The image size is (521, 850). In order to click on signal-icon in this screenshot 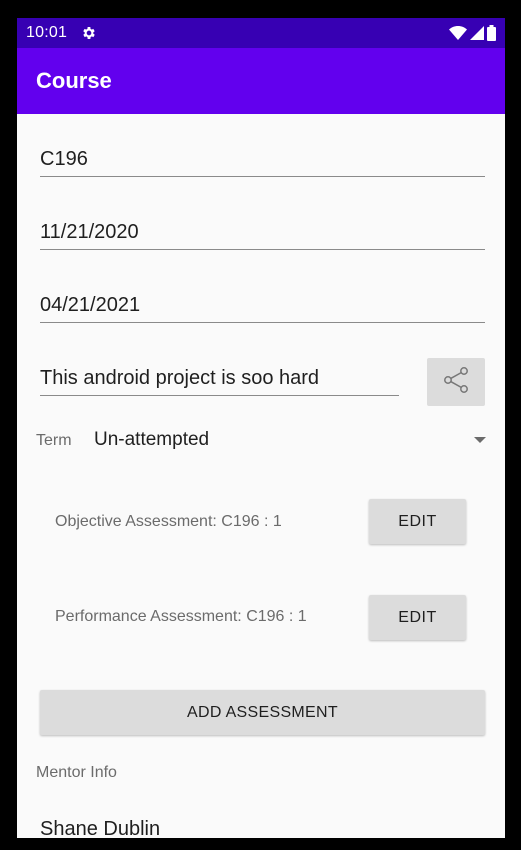, I will do `click(477, 33)`.